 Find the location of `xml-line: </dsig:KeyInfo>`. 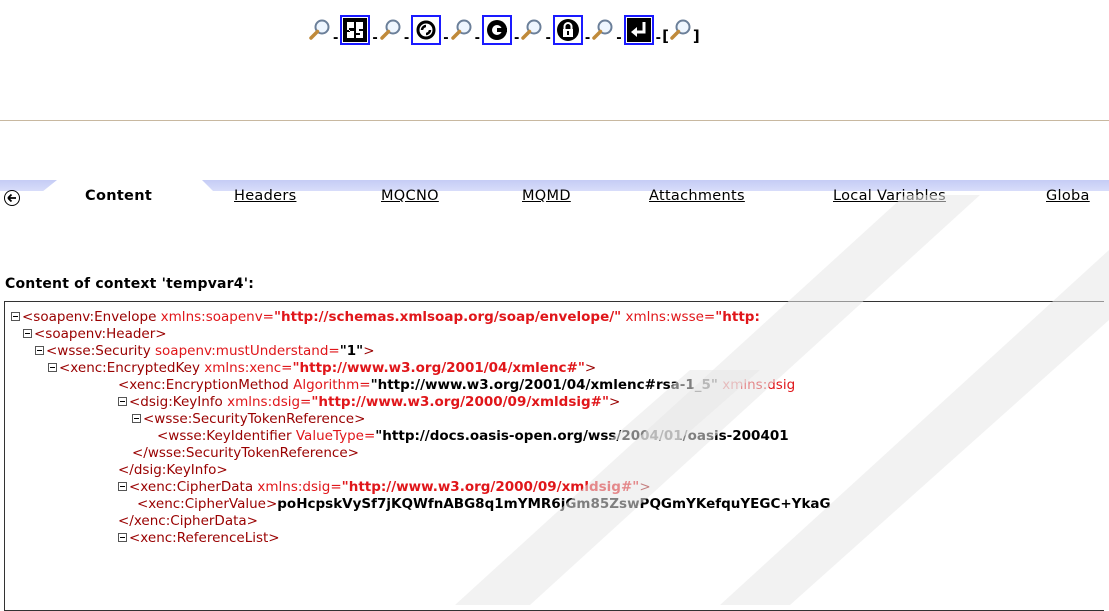

xml-line: </dsig:KeyInfo> is located at coordinates (173, 470).